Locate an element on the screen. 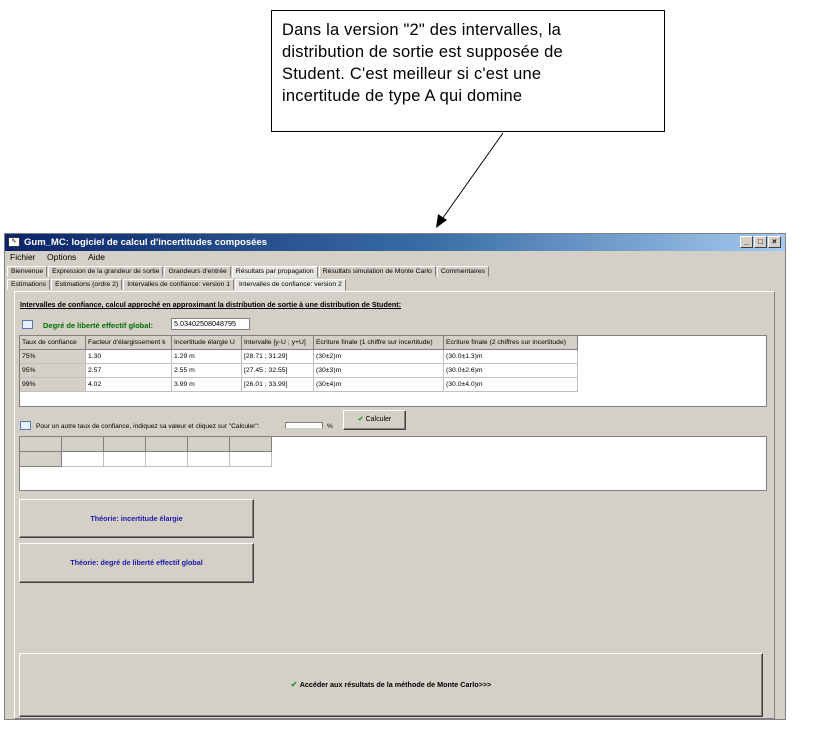 The width and height of the screenshot is (813, 740). menu-bar: Fichier Options Aide is located at coordinates (395, 257).